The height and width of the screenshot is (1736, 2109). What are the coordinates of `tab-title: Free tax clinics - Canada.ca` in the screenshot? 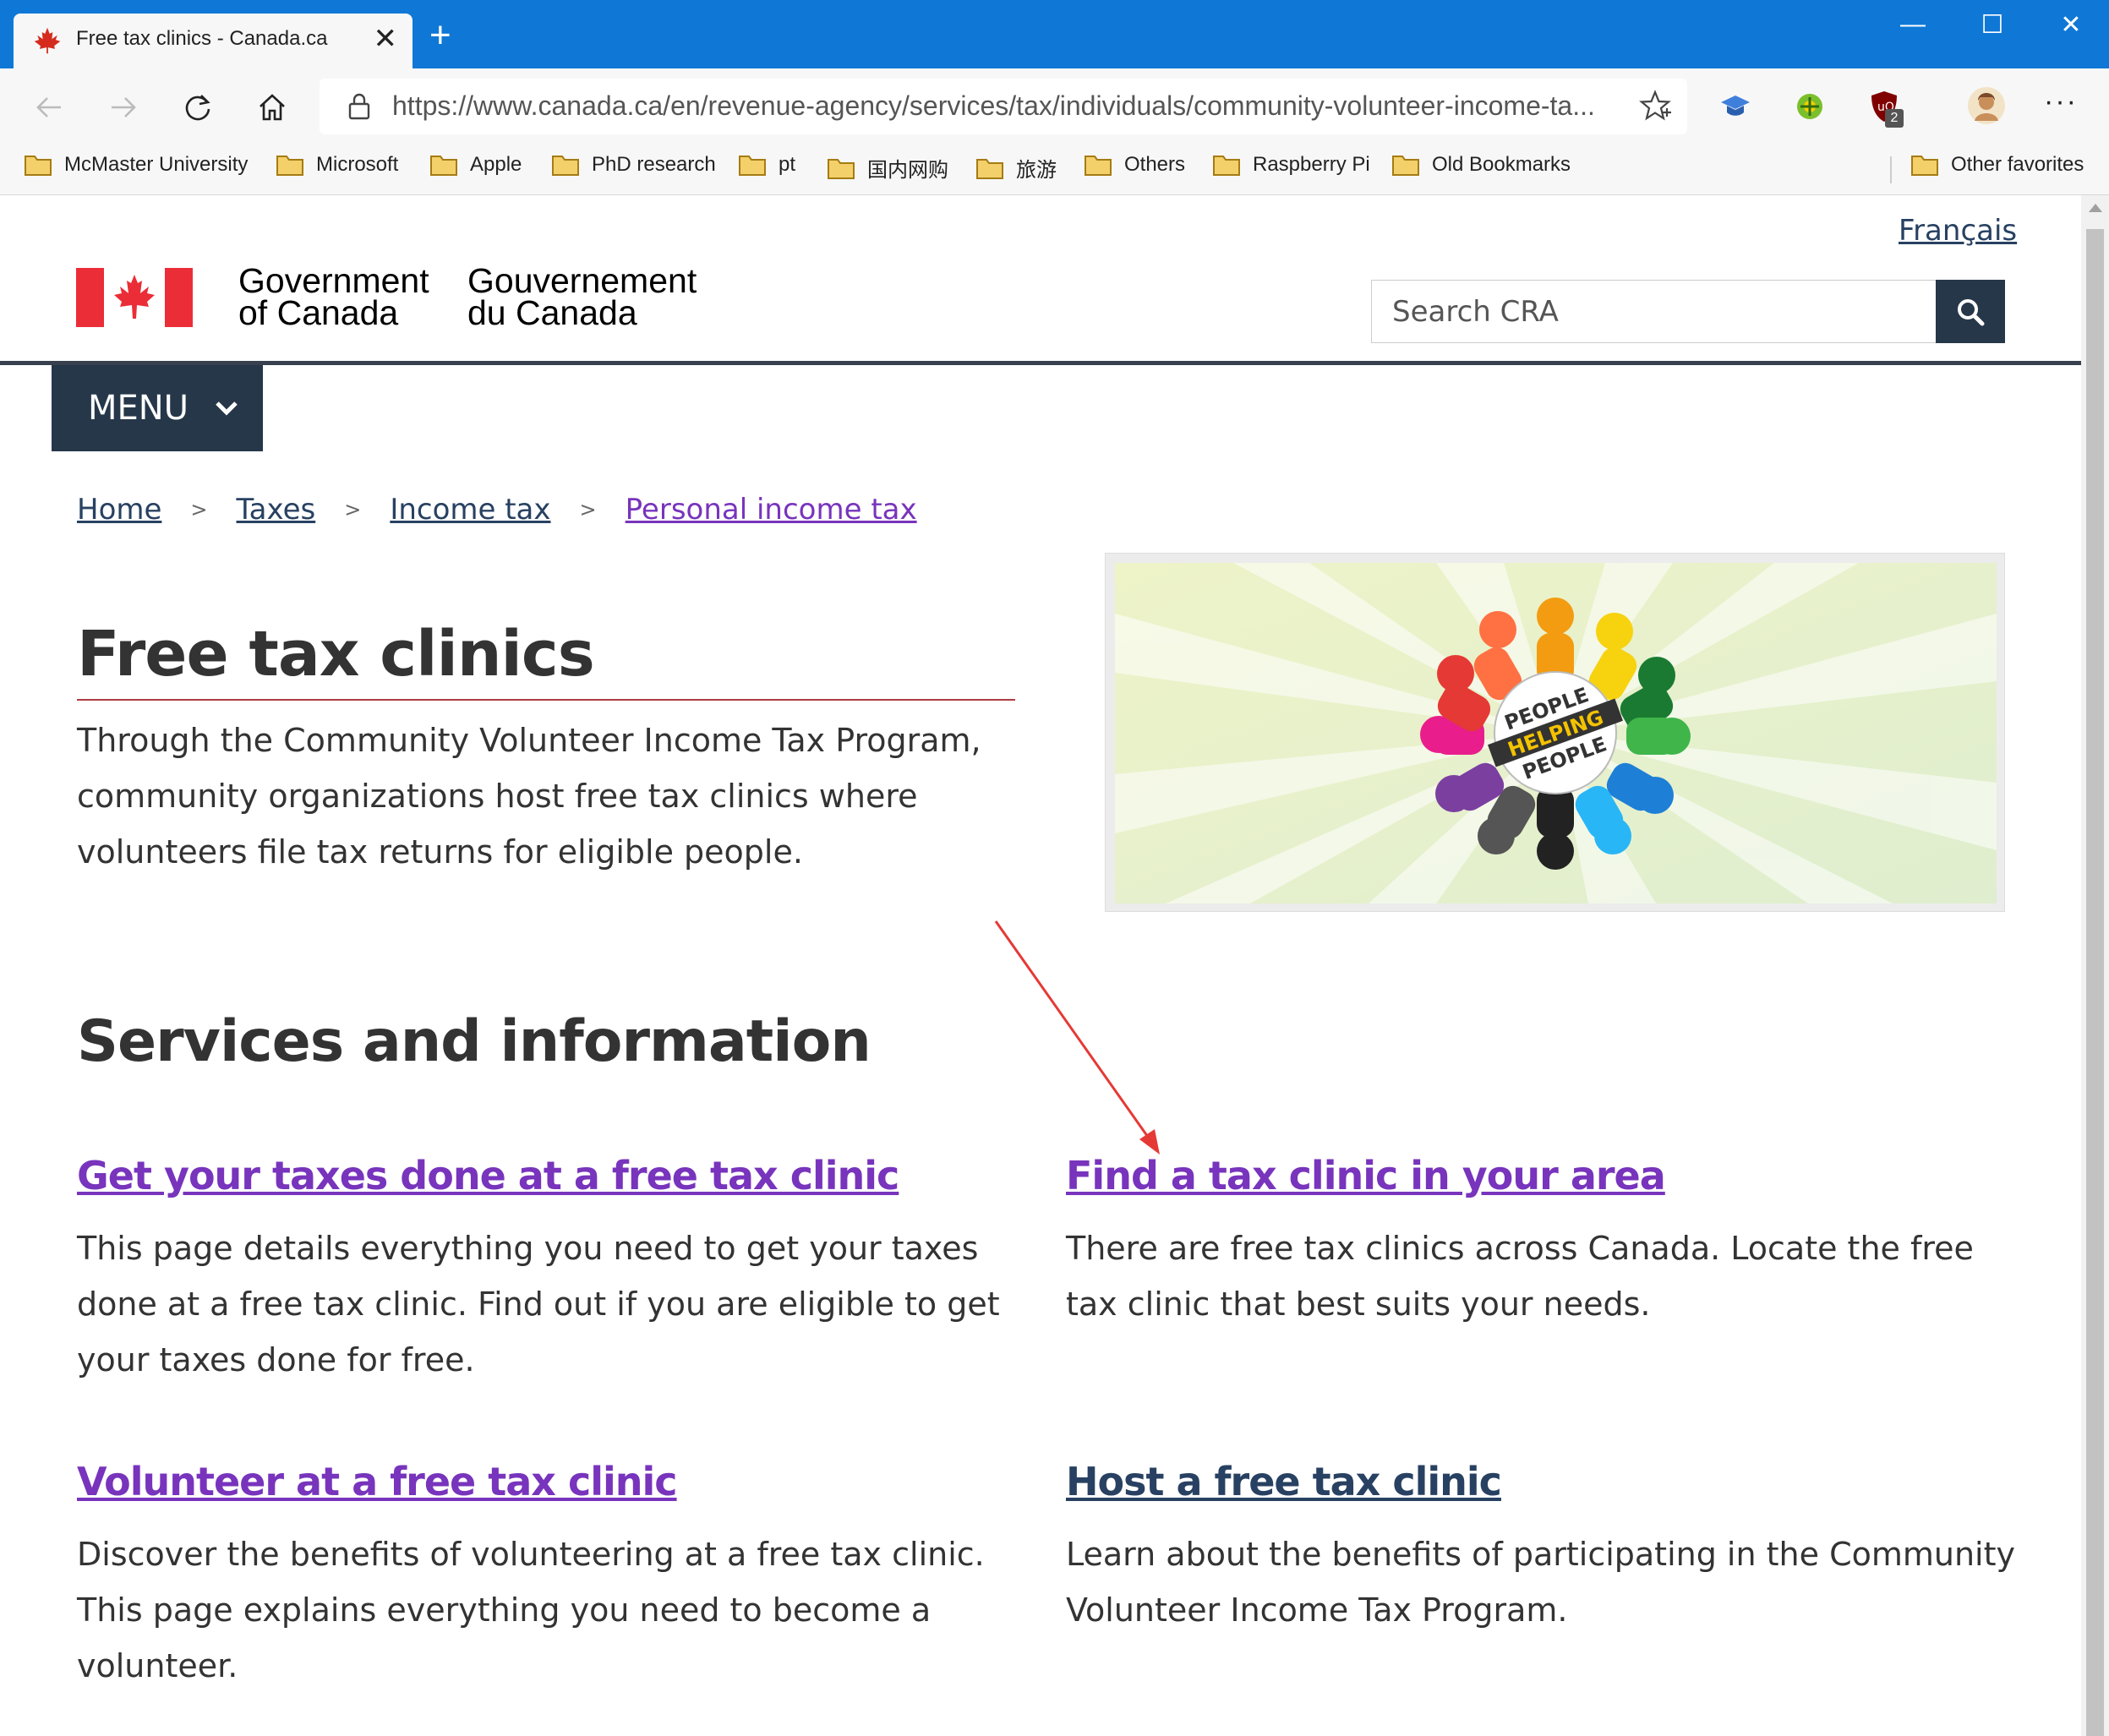 It's located at (202, 38).